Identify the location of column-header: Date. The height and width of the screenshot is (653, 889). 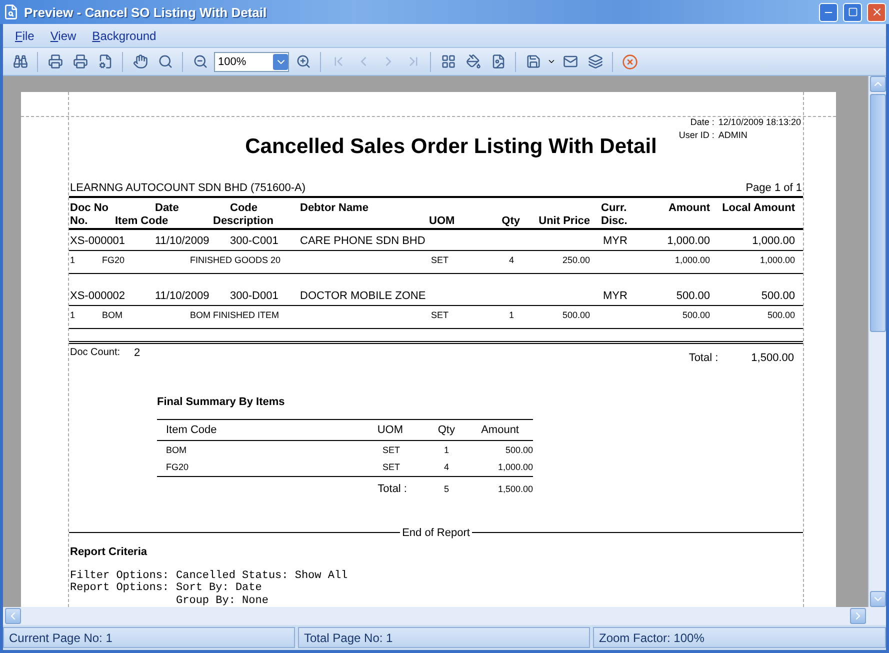
(167, 208).